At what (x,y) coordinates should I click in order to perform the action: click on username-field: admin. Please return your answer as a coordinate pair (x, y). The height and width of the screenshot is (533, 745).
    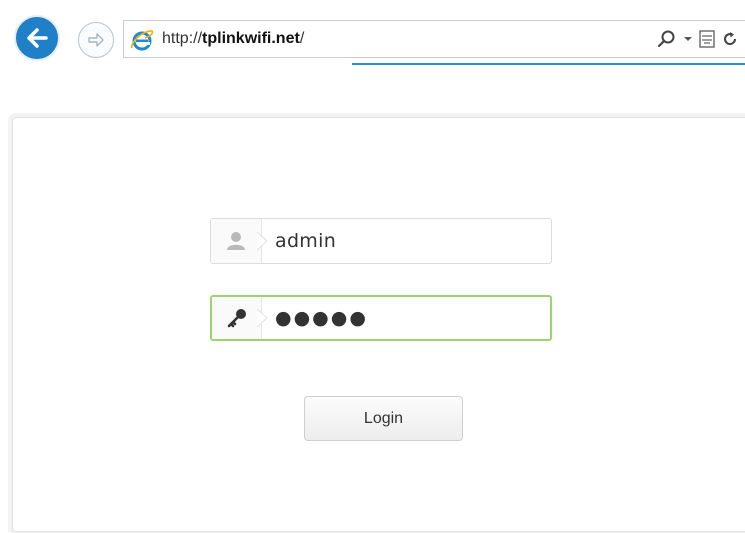
    Looking at the image, I should click on (381, 241).